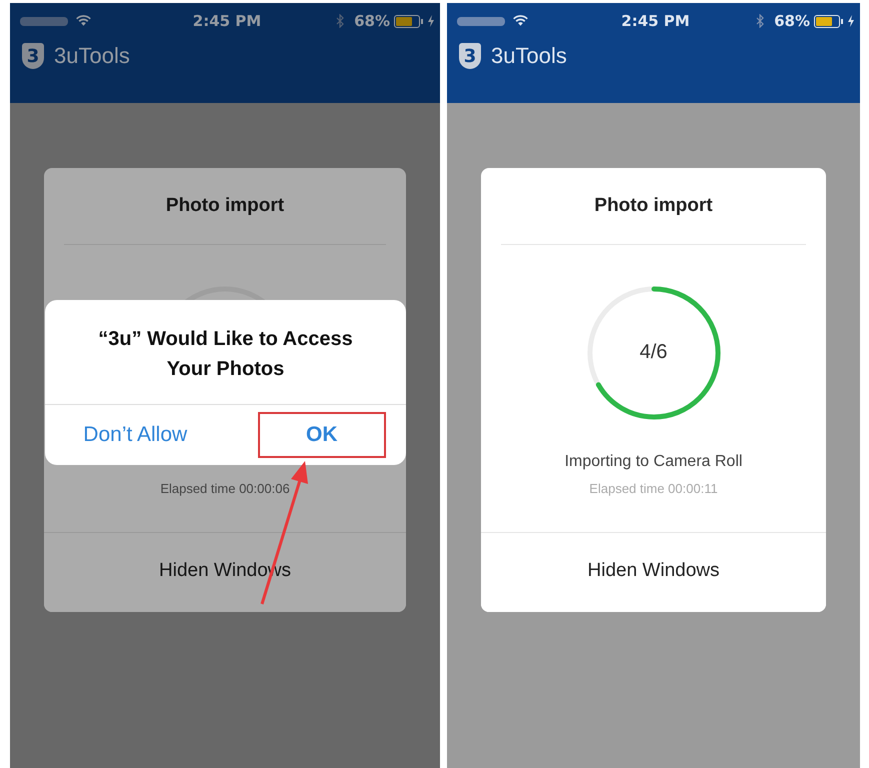 The image size is (869, 768). Describe the element at coordinates (653, 488) in the screenshot. I see `elapsed-time: Elapsed time 00:00:11` at that location.